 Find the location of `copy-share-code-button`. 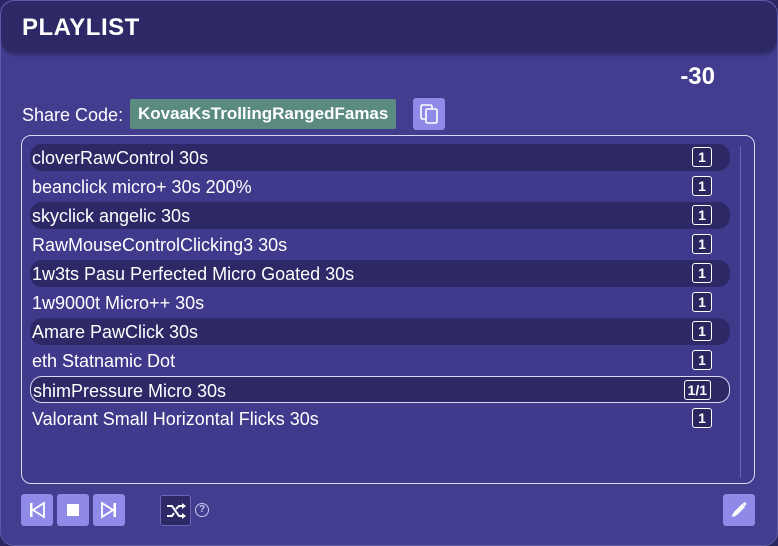

copy-share-code-button is located at coordinates (429, 114).